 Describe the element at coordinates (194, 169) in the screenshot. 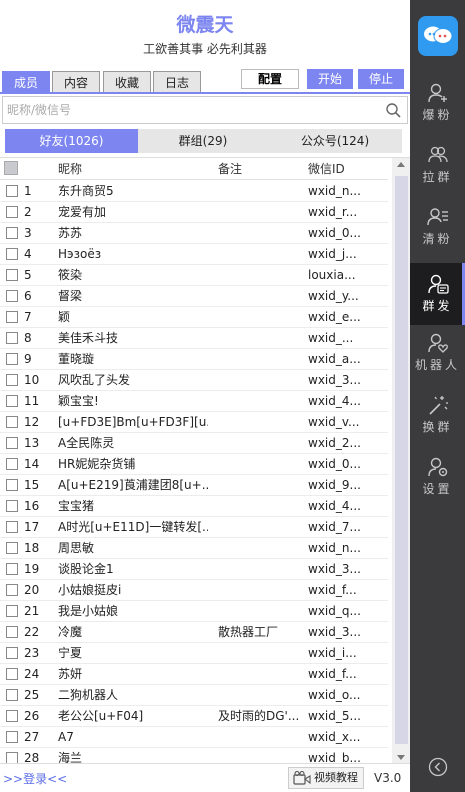

I see `table-header: 昵称 备注 微信ID` at that location.